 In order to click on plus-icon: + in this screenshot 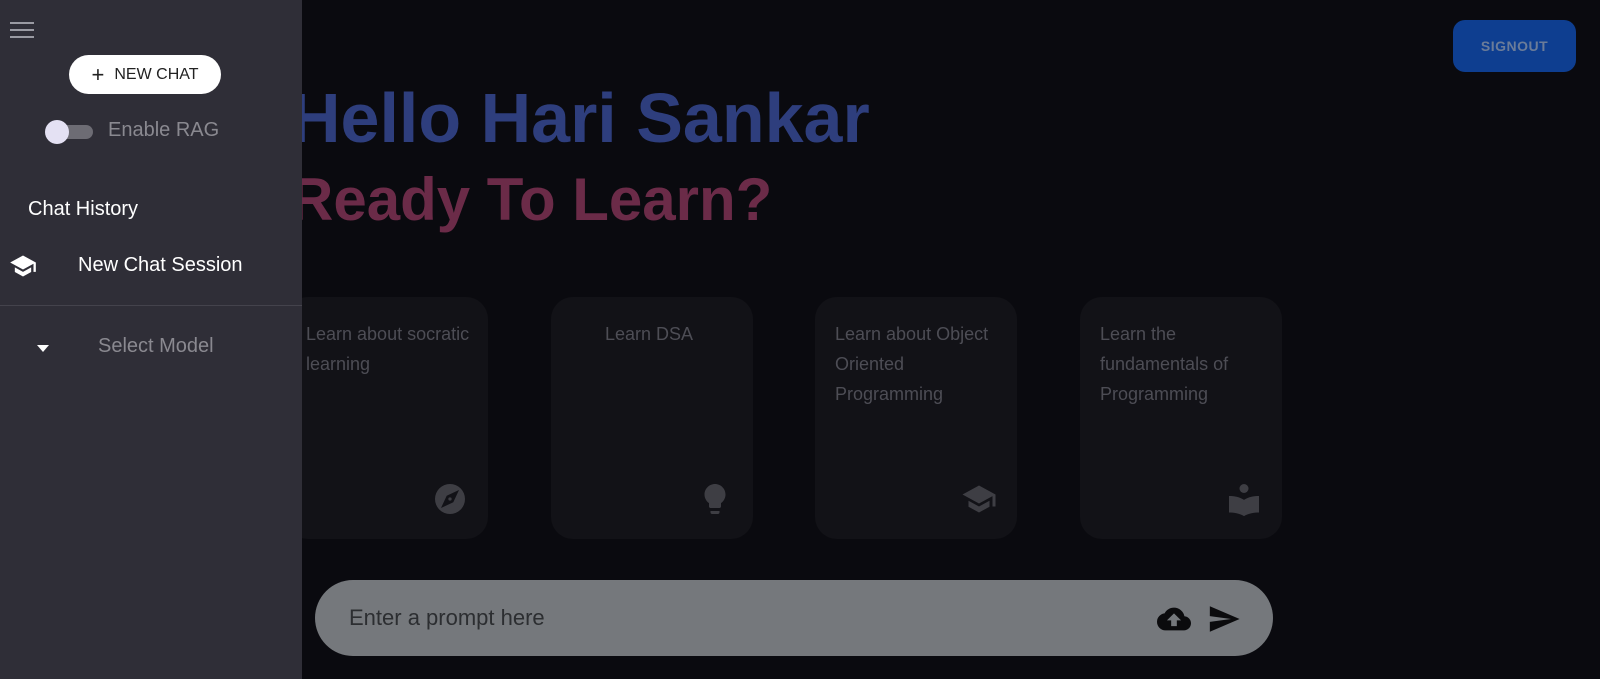, I will do `click(98, 74)`.